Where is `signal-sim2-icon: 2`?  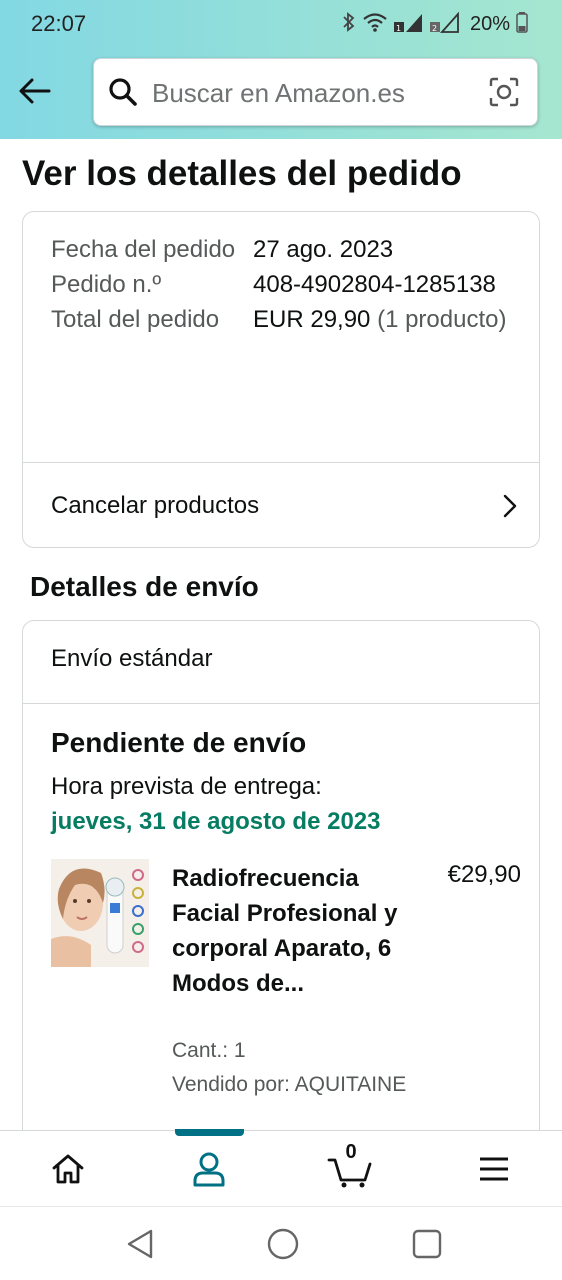 signal-sim2-icon: 2 is located at coordinates (444, 24).